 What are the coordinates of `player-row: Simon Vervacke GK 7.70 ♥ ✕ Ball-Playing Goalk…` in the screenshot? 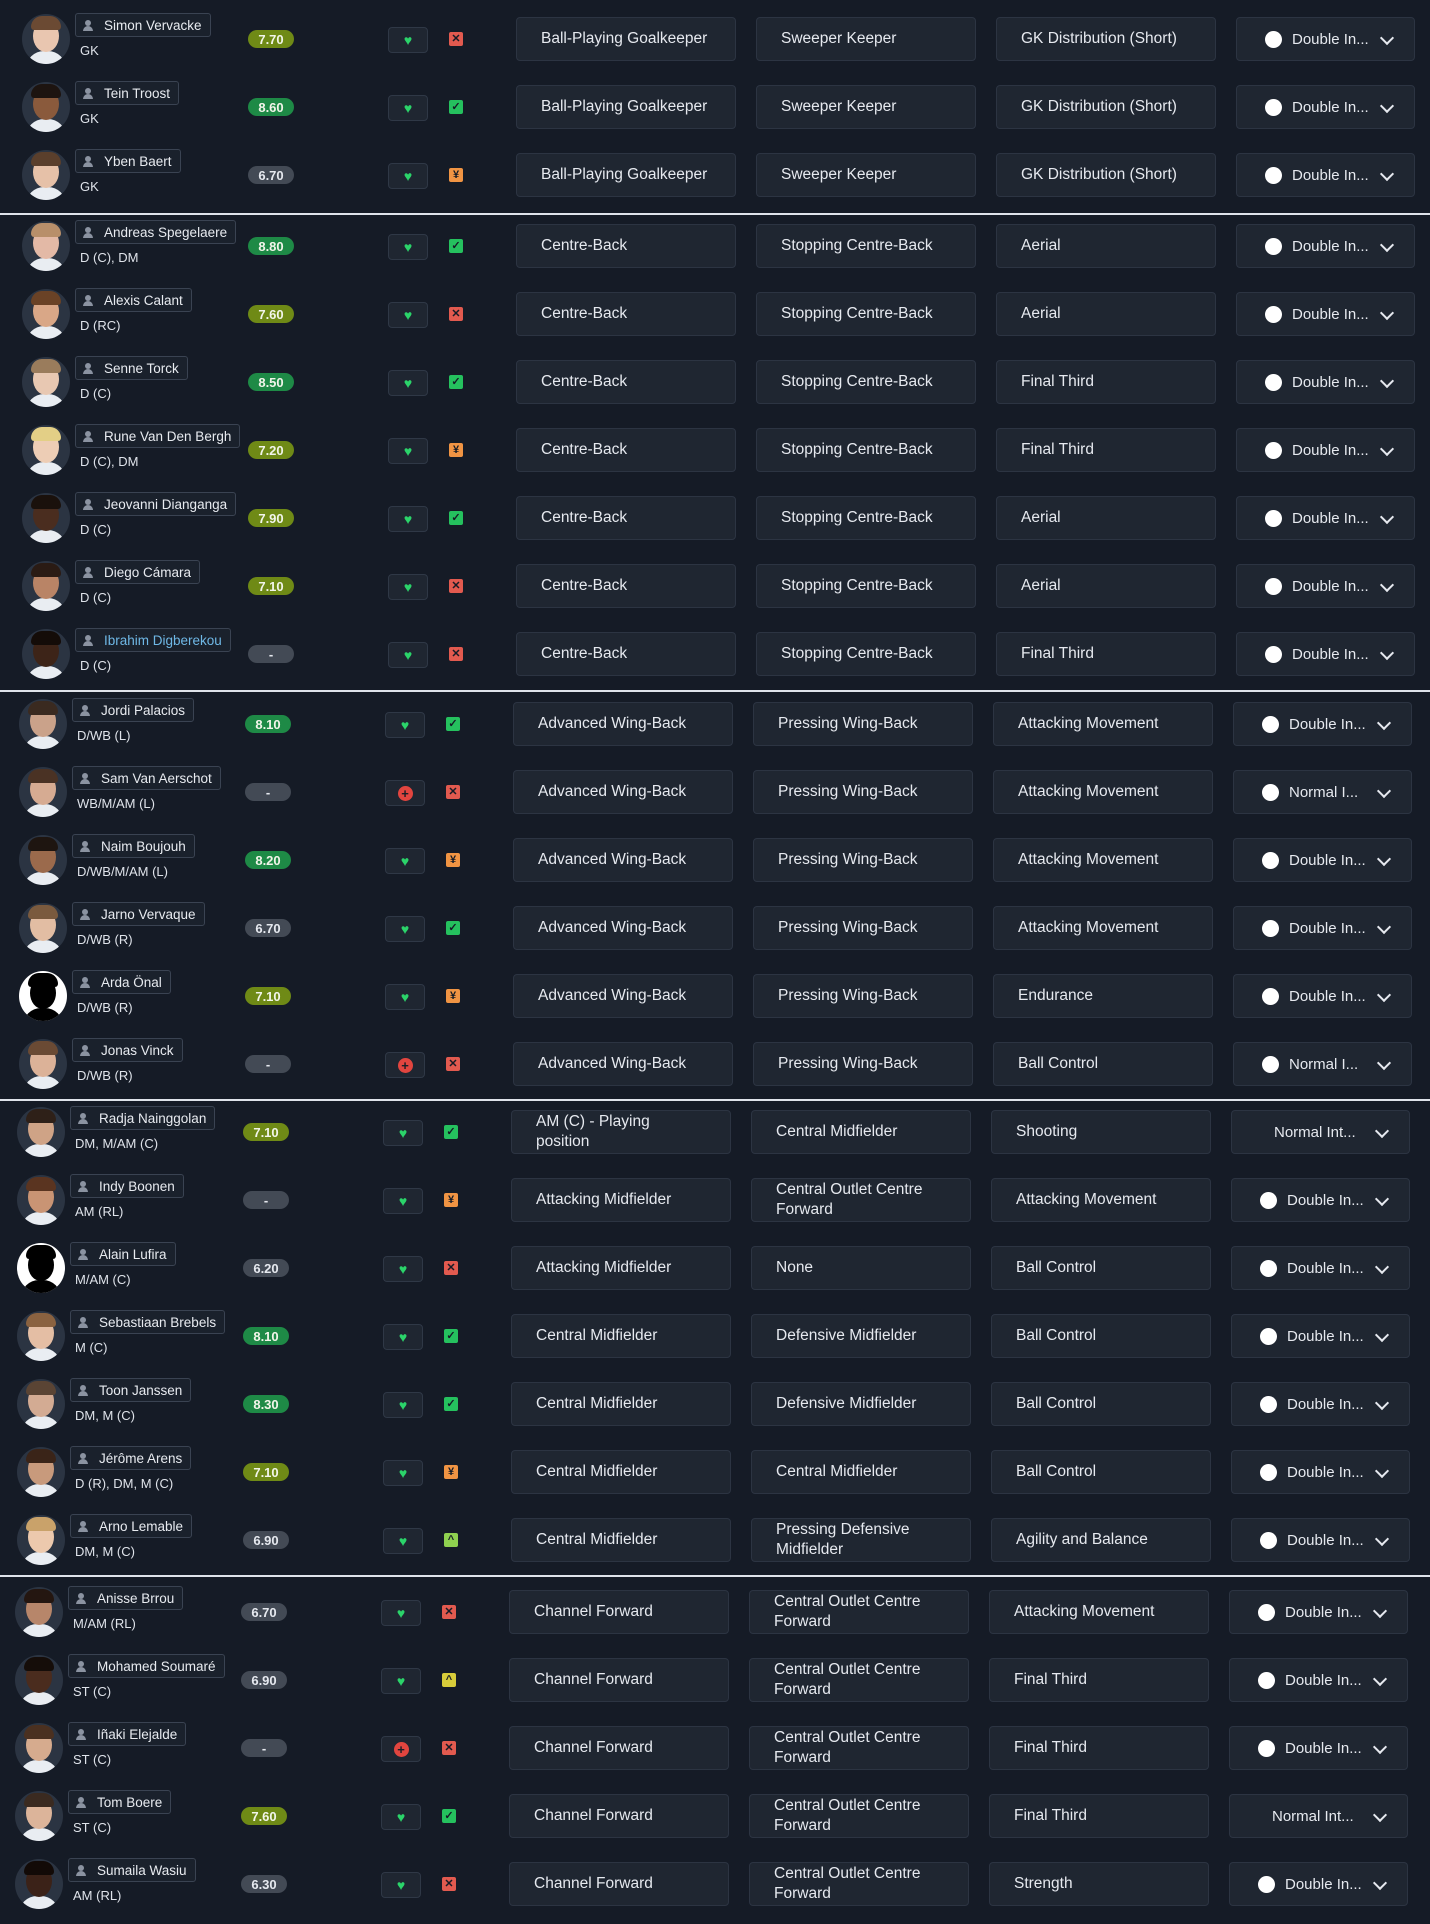 It's located at (715, 39).